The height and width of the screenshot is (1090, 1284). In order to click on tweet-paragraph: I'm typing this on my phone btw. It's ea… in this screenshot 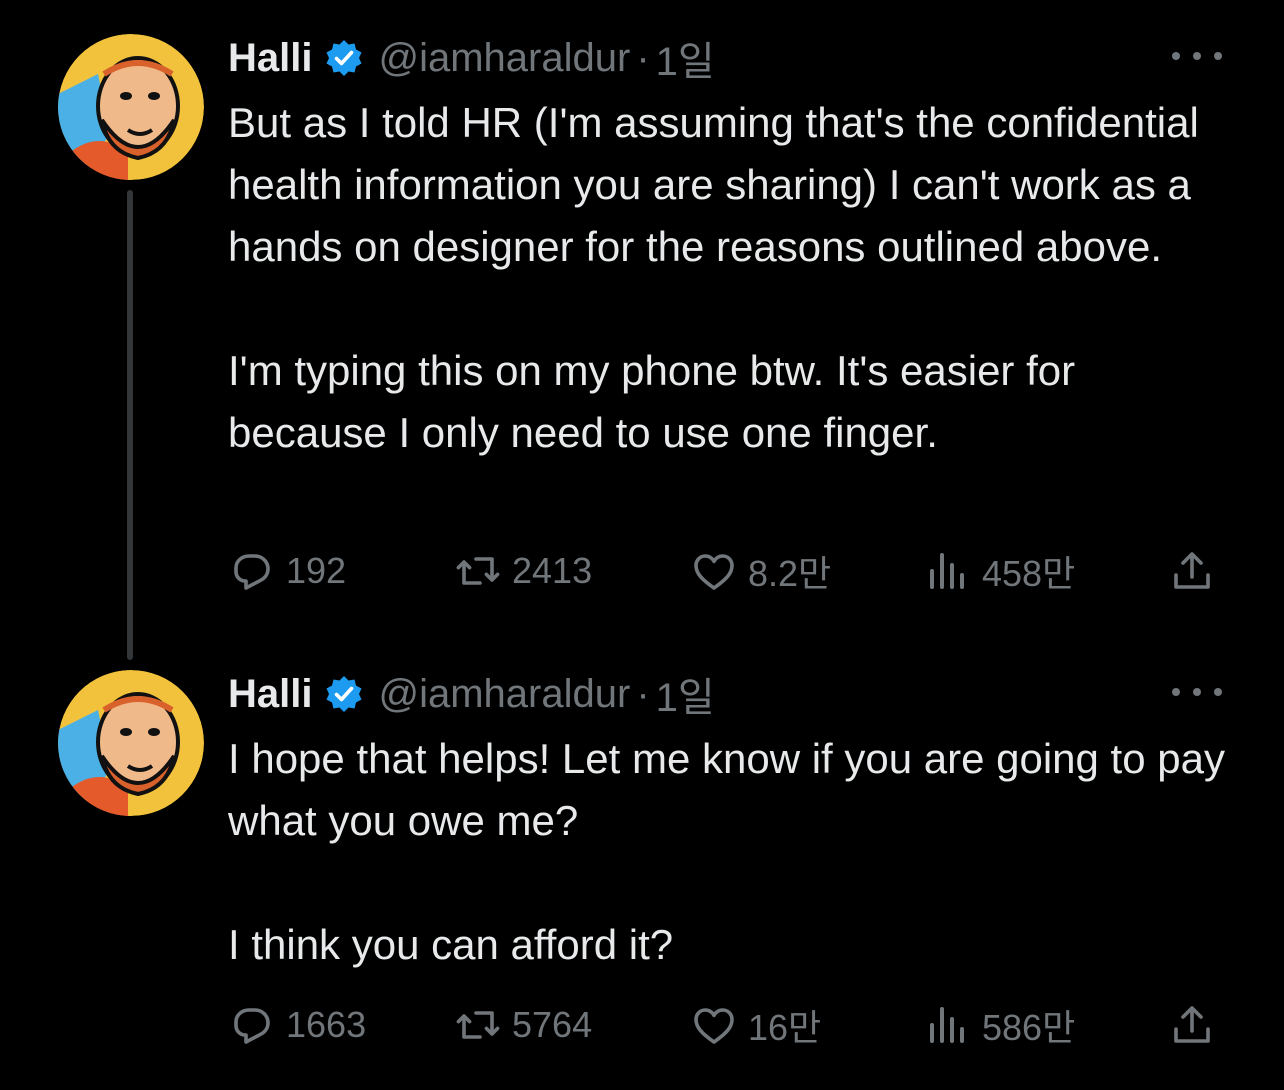, I will do `click(652, 401)`.